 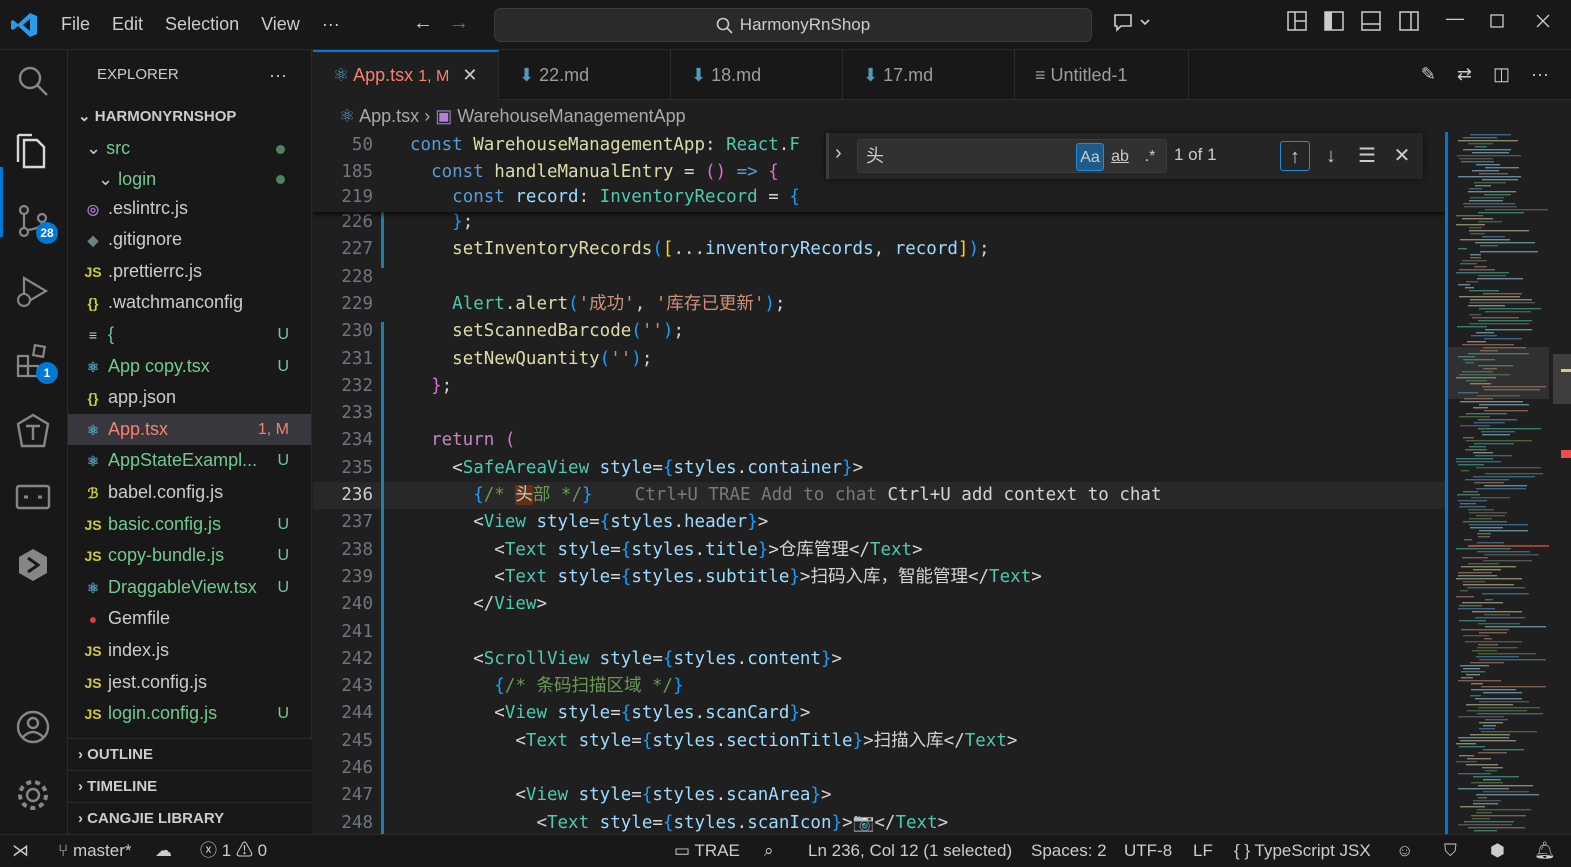 I want to click on explorer-files-icon, so click(x=34, y=152).